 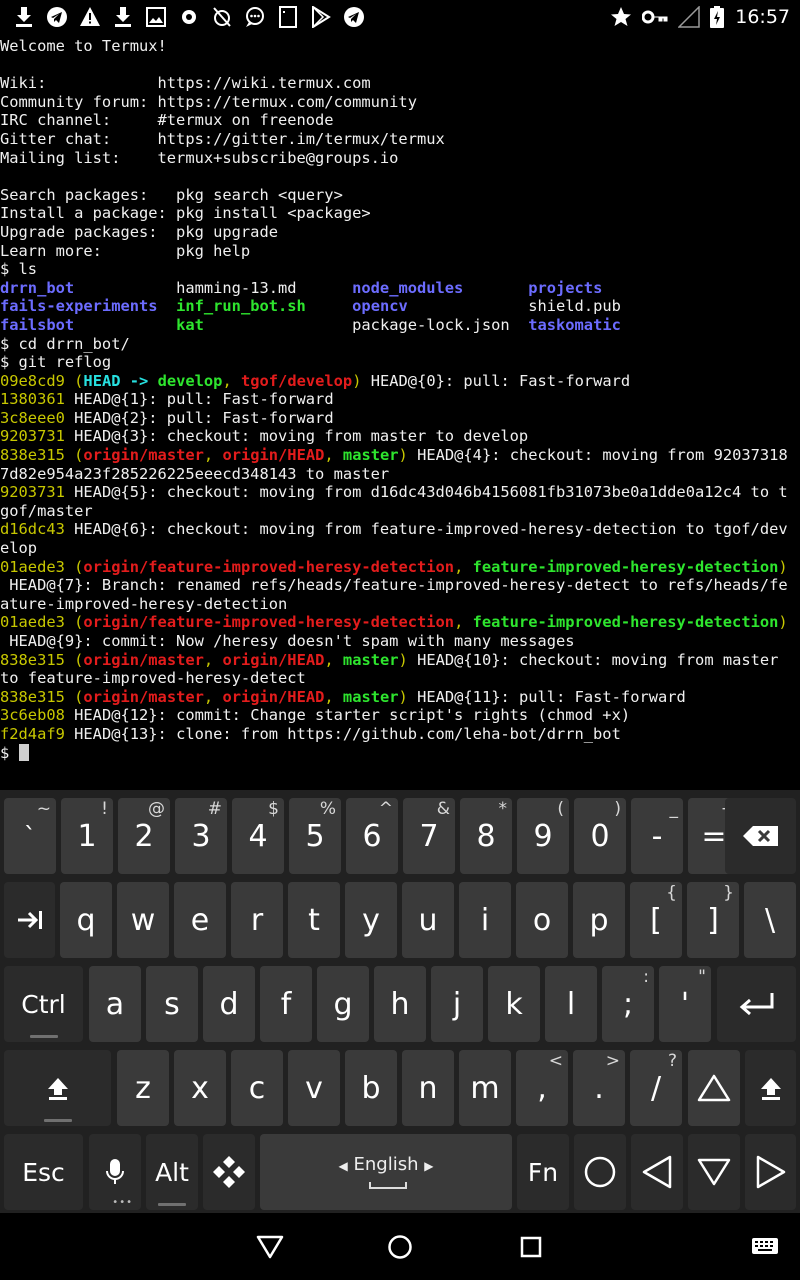 What do you see at coordinates (172, 1172) in the screenshot?
I see `alt-key: Alt` at bounding box center [172, 1172].